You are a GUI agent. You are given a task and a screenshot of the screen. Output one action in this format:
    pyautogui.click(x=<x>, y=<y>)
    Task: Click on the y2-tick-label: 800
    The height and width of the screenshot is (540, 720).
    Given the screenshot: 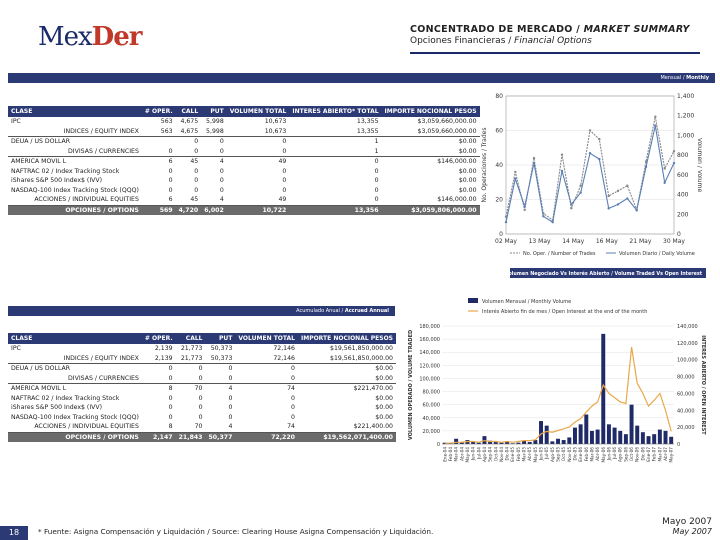 What is the action you would take?
    pyautogui.click(x=683, y=155)
    